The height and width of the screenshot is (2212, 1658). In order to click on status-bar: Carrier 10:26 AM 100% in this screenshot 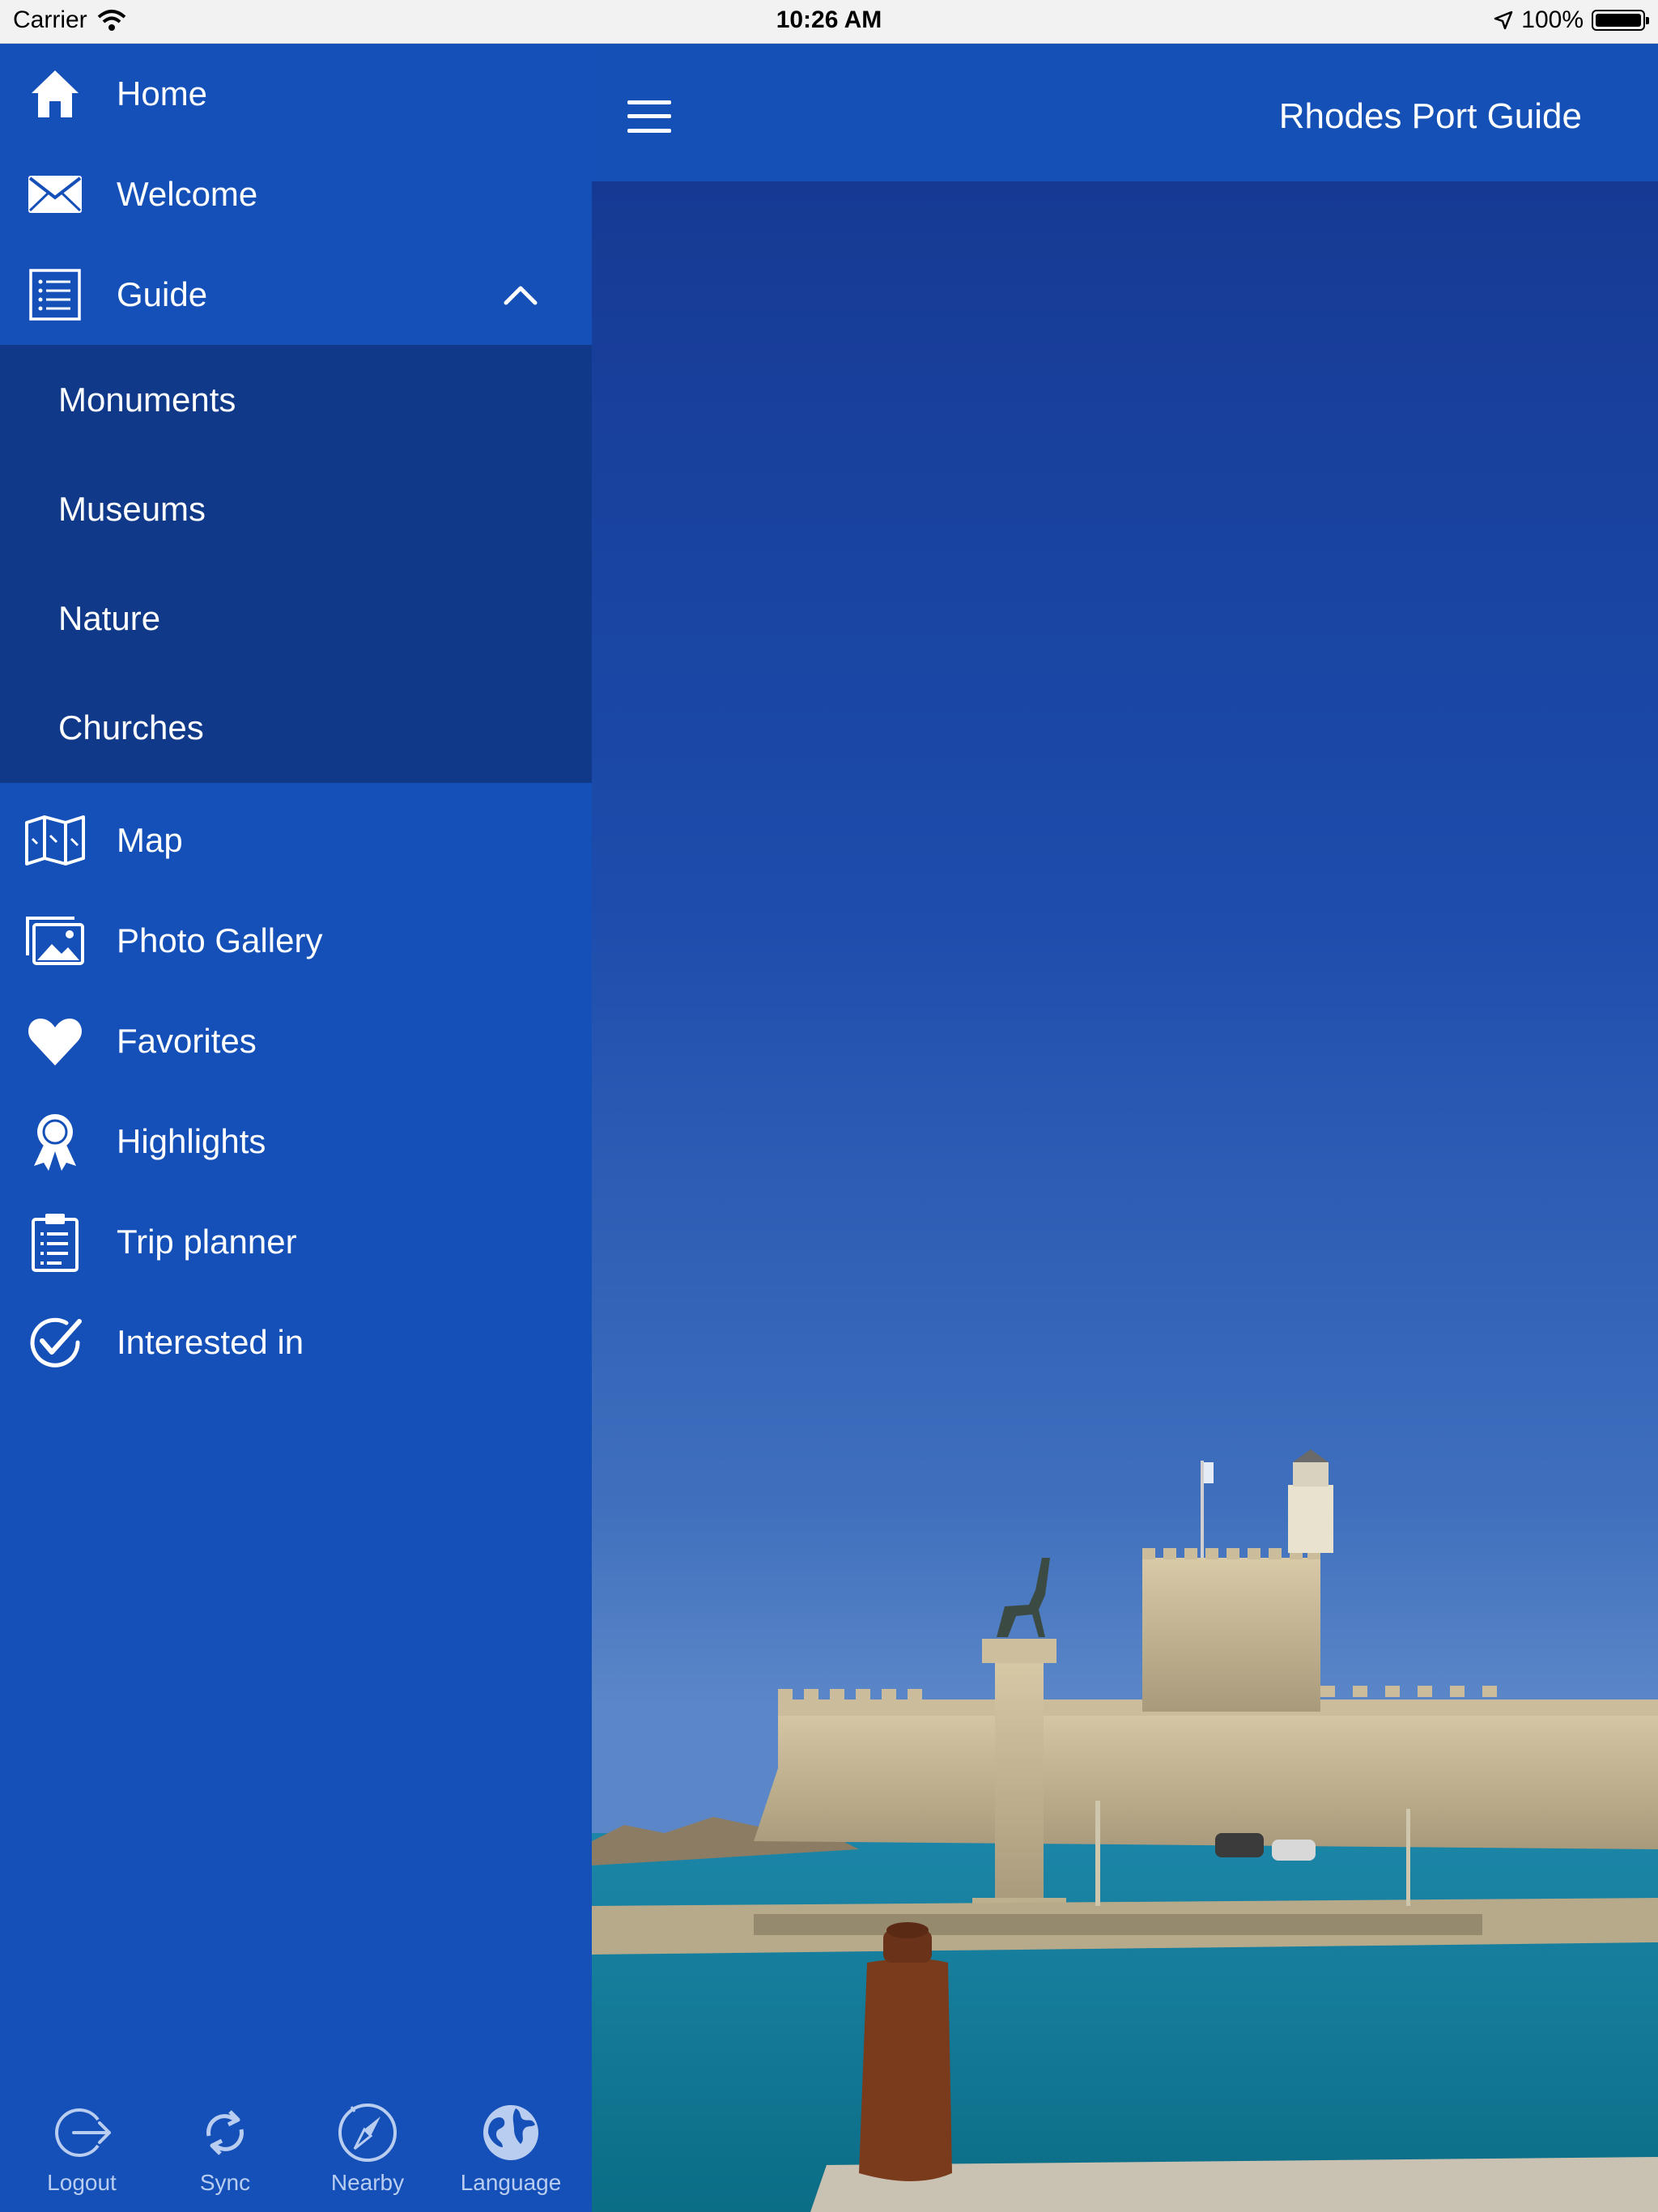, I will do `click(829, 22)`.